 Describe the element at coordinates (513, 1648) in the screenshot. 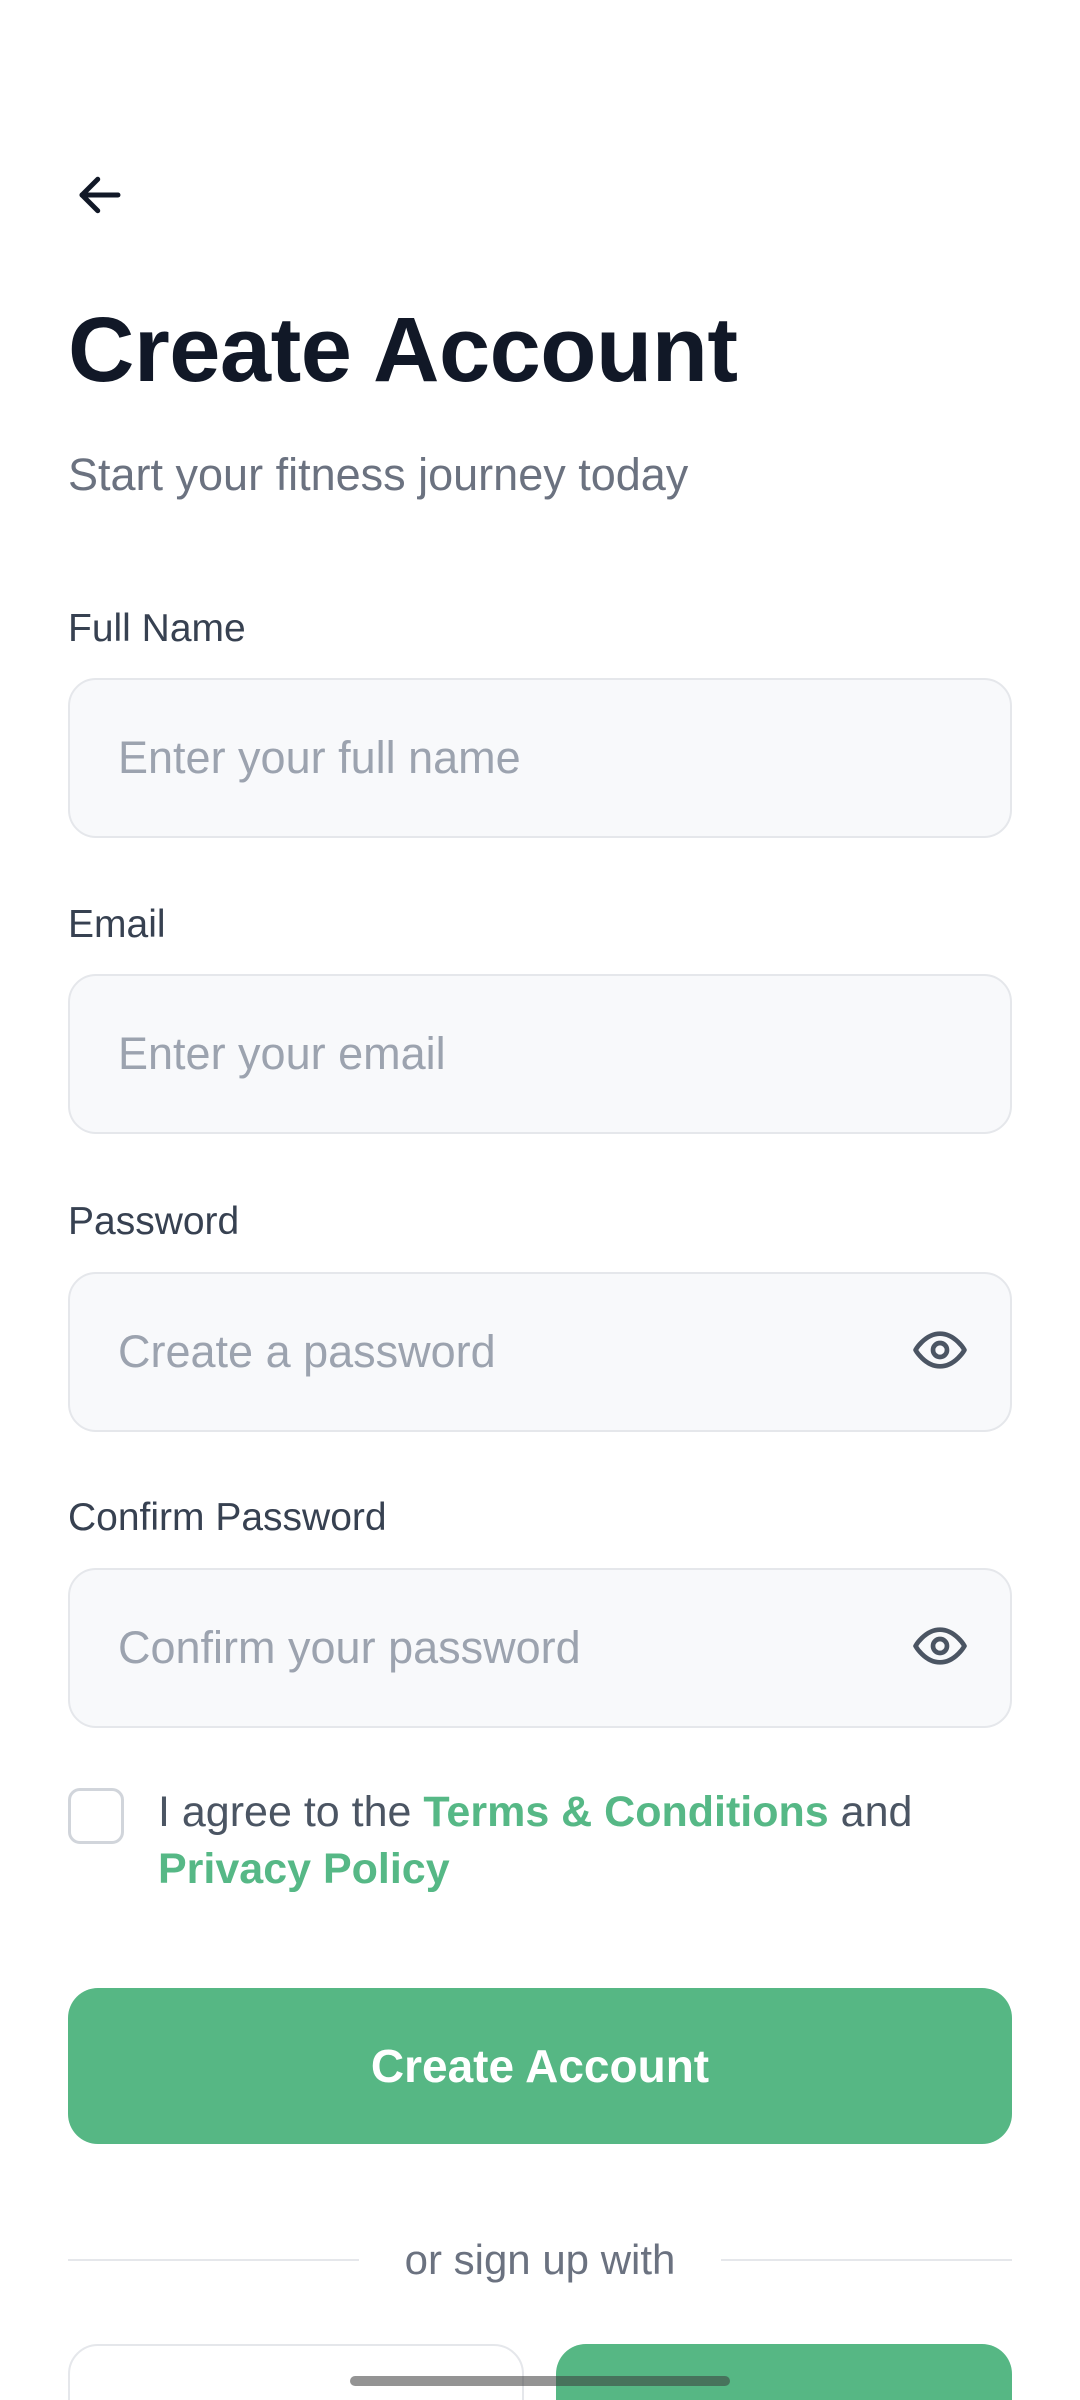

I see `confirm-password-input` at that location.